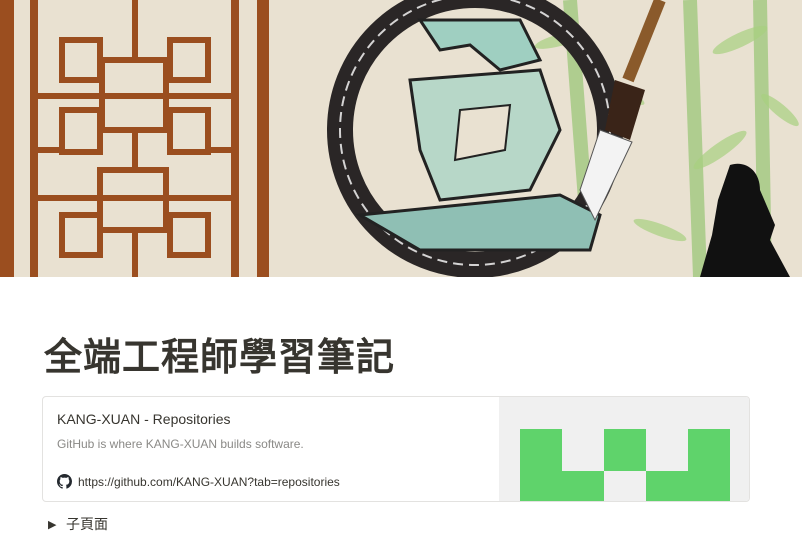 The image size is (802, 542). Describe the element at coordinates (144, 419) in the screenshot. I see `bookmark-title: KANG-XUAN - Repositories` at that location.